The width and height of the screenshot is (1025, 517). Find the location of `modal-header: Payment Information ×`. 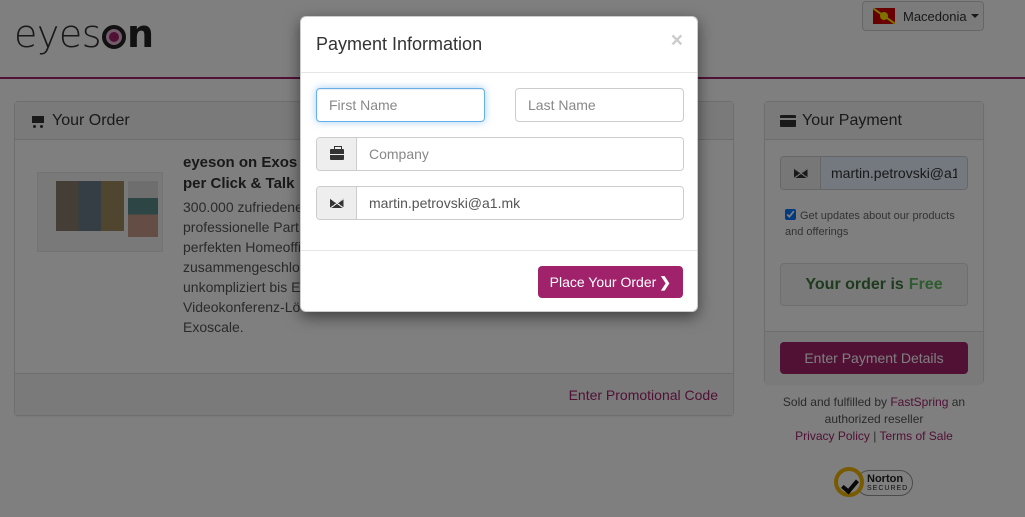

modal-header: Payment Information × is located at coordinates (499, 45).